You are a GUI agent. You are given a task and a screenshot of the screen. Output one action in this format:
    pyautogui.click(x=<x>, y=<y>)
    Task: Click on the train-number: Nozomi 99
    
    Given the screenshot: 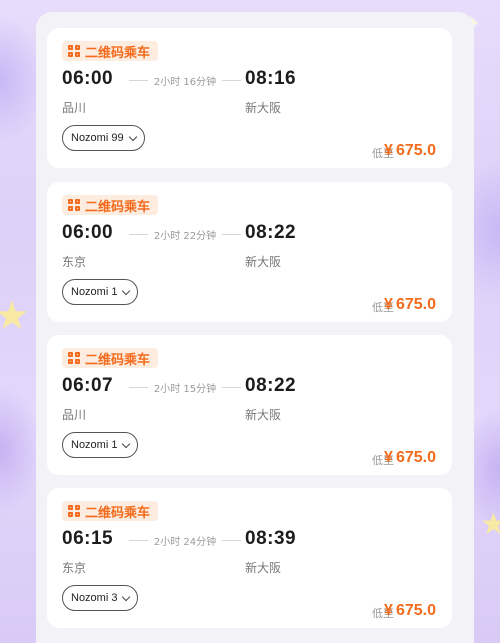 What is the action you would take?
    pyautogui.click(x=97, y=138)
    